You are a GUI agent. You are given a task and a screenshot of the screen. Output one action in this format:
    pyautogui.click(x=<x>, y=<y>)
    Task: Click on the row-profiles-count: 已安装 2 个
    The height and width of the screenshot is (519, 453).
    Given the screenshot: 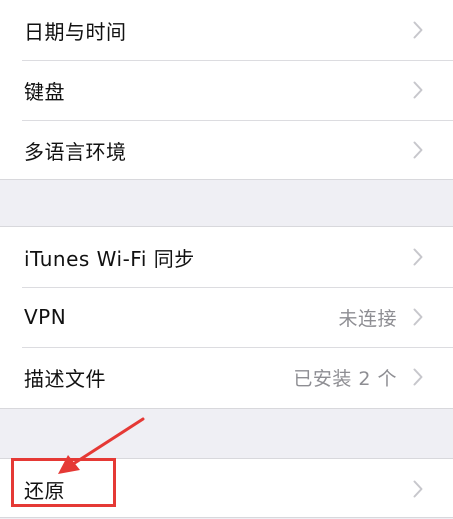 What is the action you would take?
    pyautogui.click(x=345, y=378)
    